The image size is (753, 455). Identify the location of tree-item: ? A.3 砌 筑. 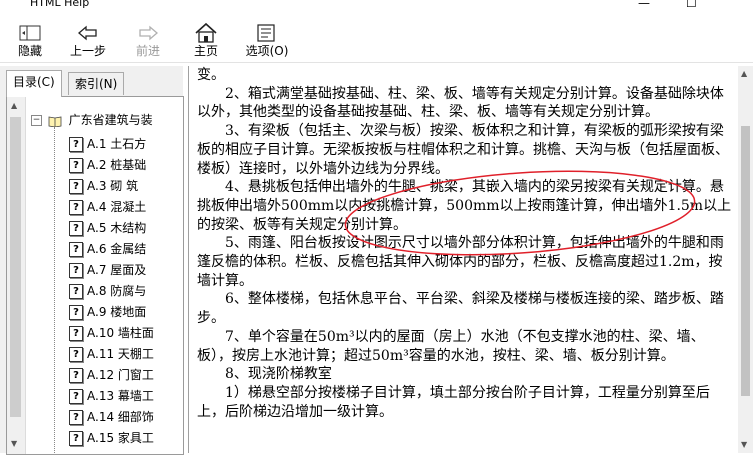
(103, 186).